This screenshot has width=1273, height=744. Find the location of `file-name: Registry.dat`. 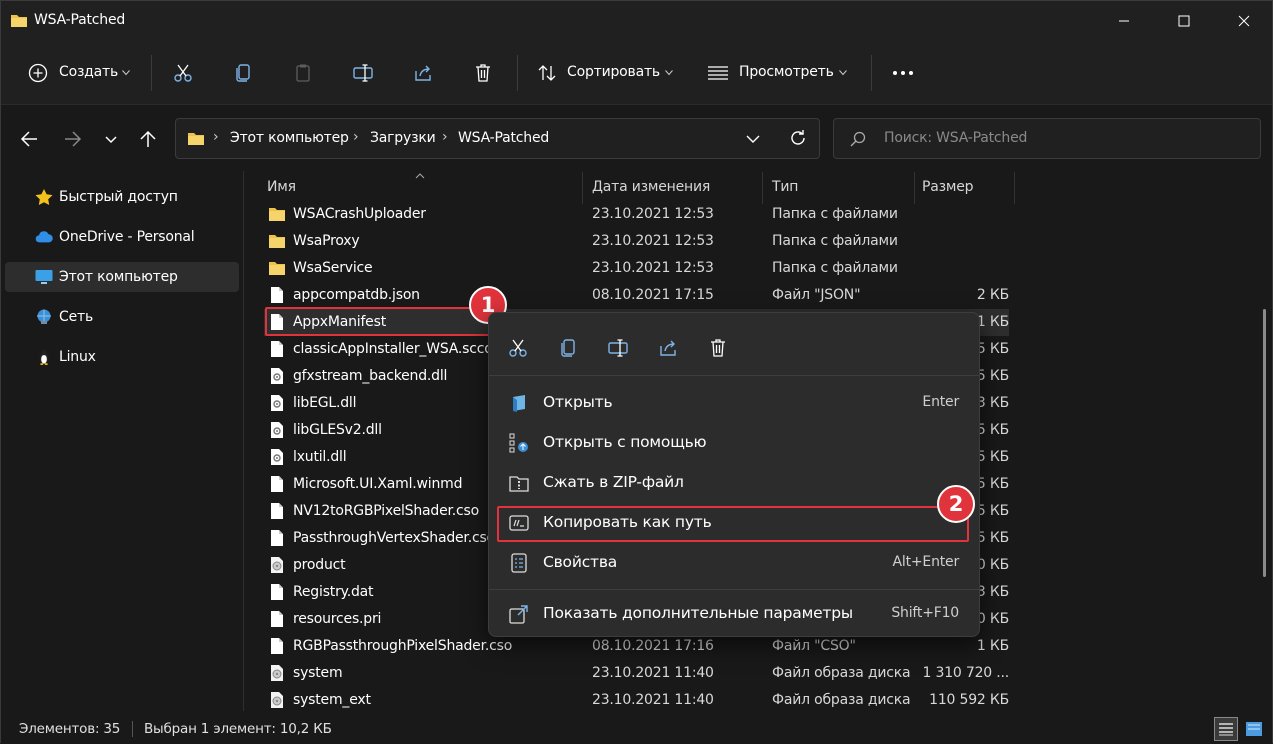

file-name: Registry.dat is located at coordinates (333, 592).